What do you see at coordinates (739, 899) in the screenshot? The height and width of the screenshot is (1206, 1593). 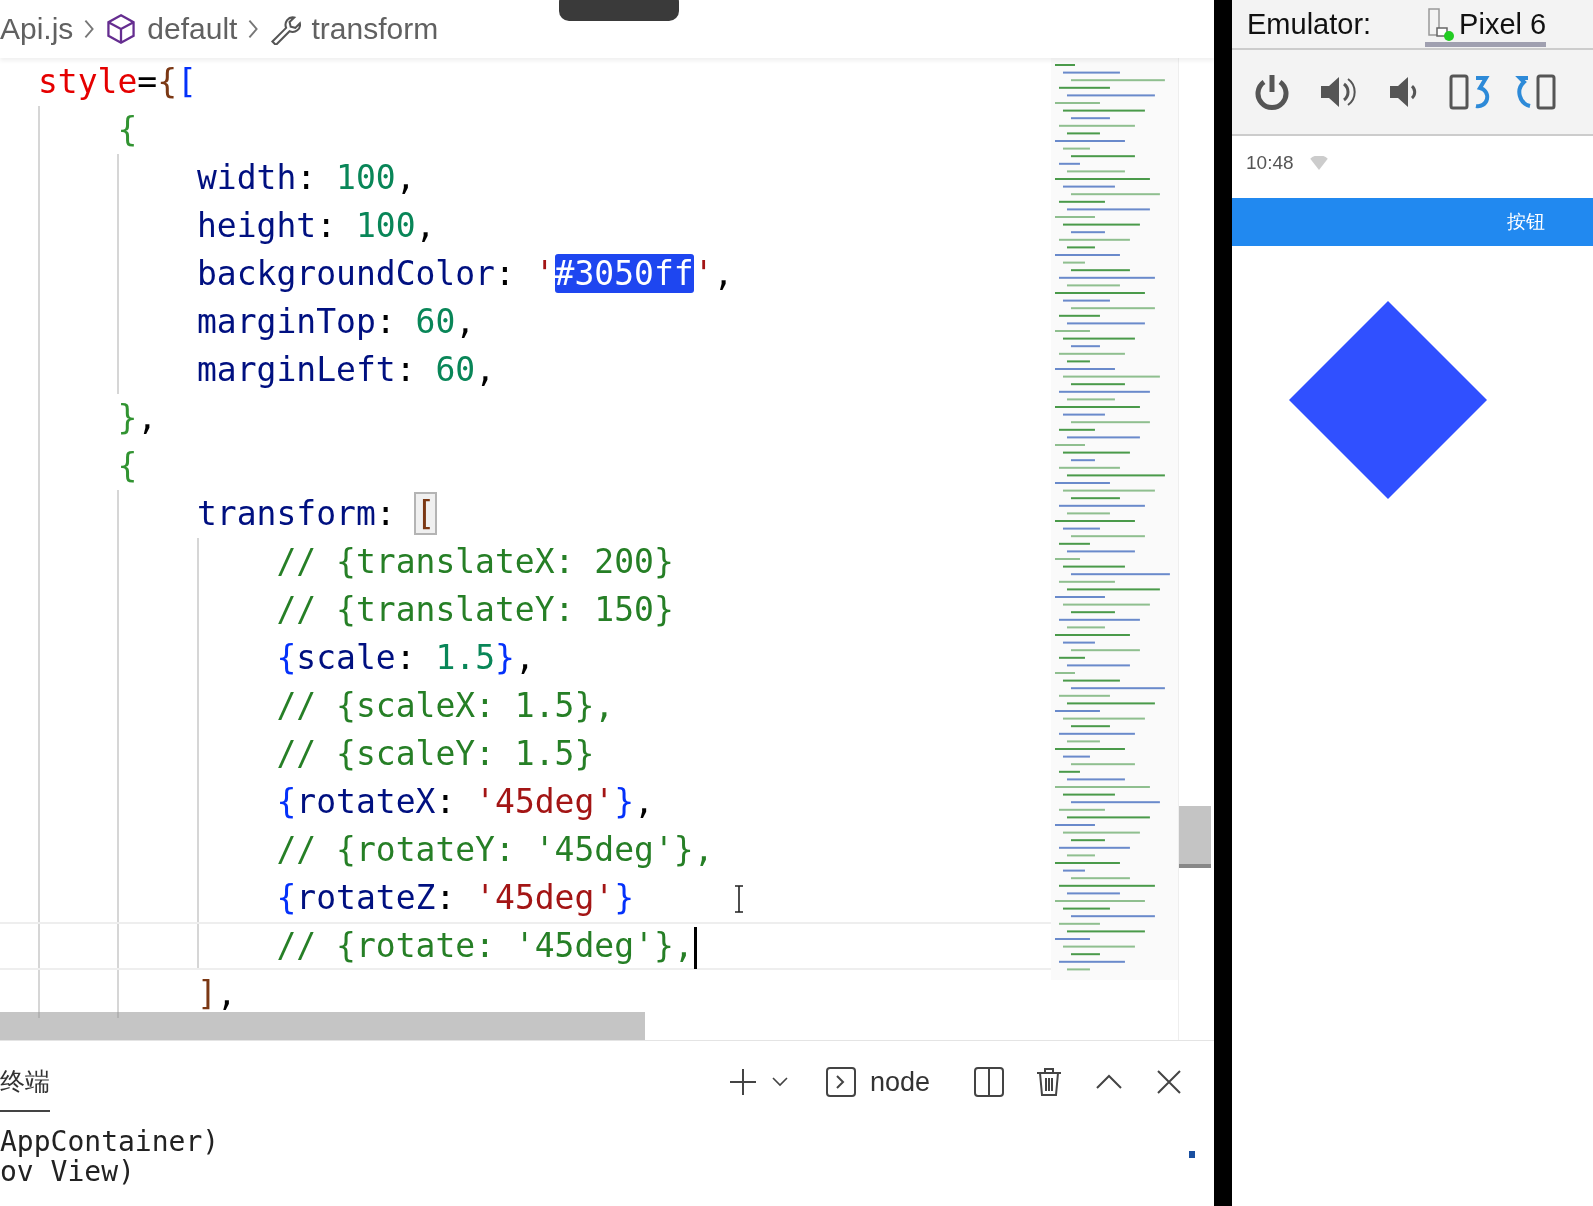 I see `text-cursor-icon` at bounding box center [739, 899].